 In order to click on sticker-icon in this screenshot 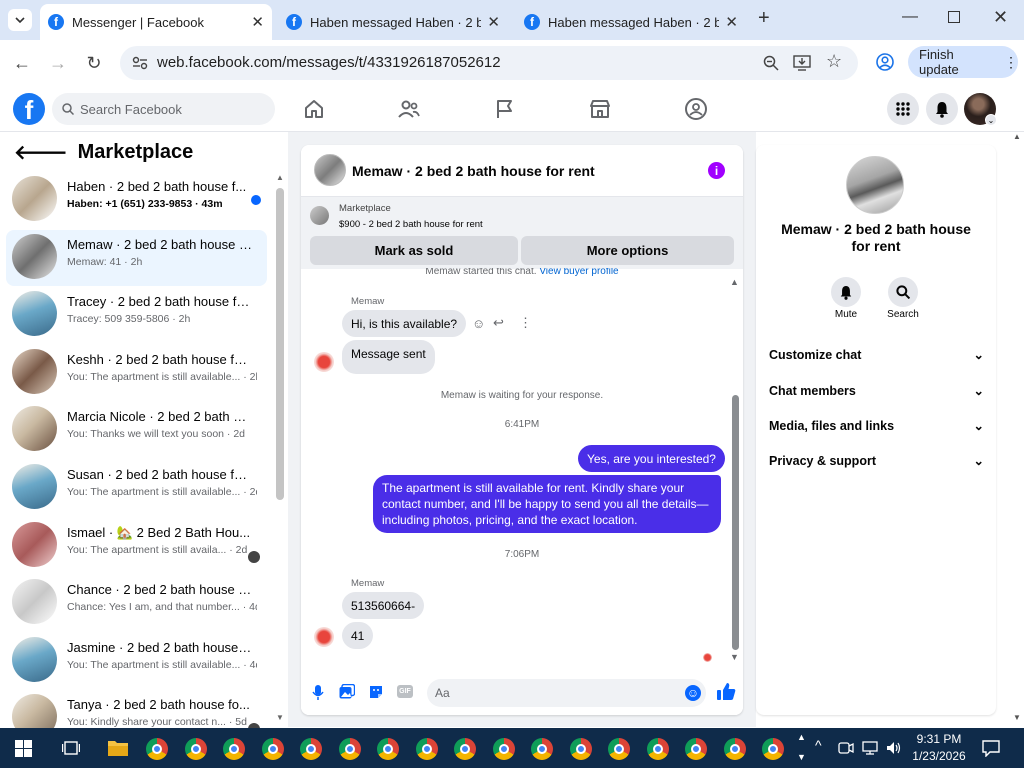, I will do `click(376, 692)`.